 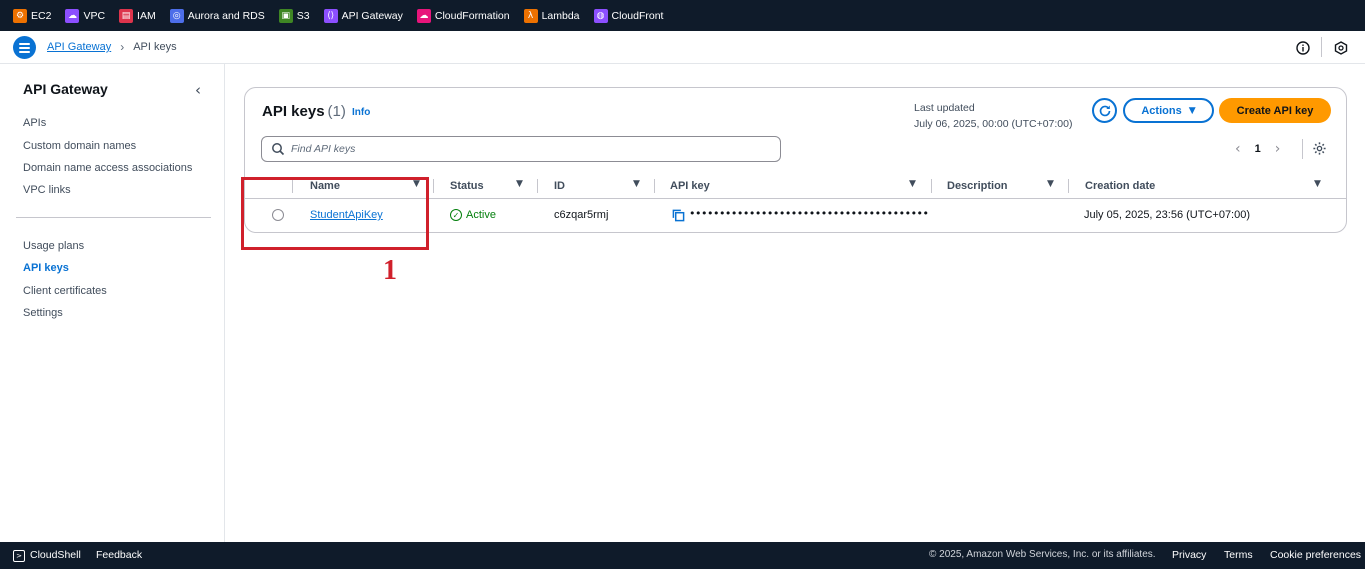 I want to click on s3-icon: ▣, so click(x=285, y=15).